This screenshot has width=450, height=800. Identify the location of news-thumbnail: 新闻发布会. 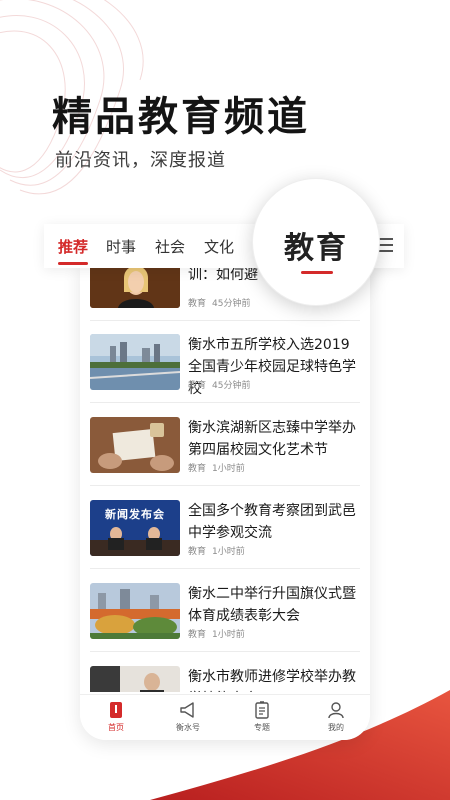
(135, 528).